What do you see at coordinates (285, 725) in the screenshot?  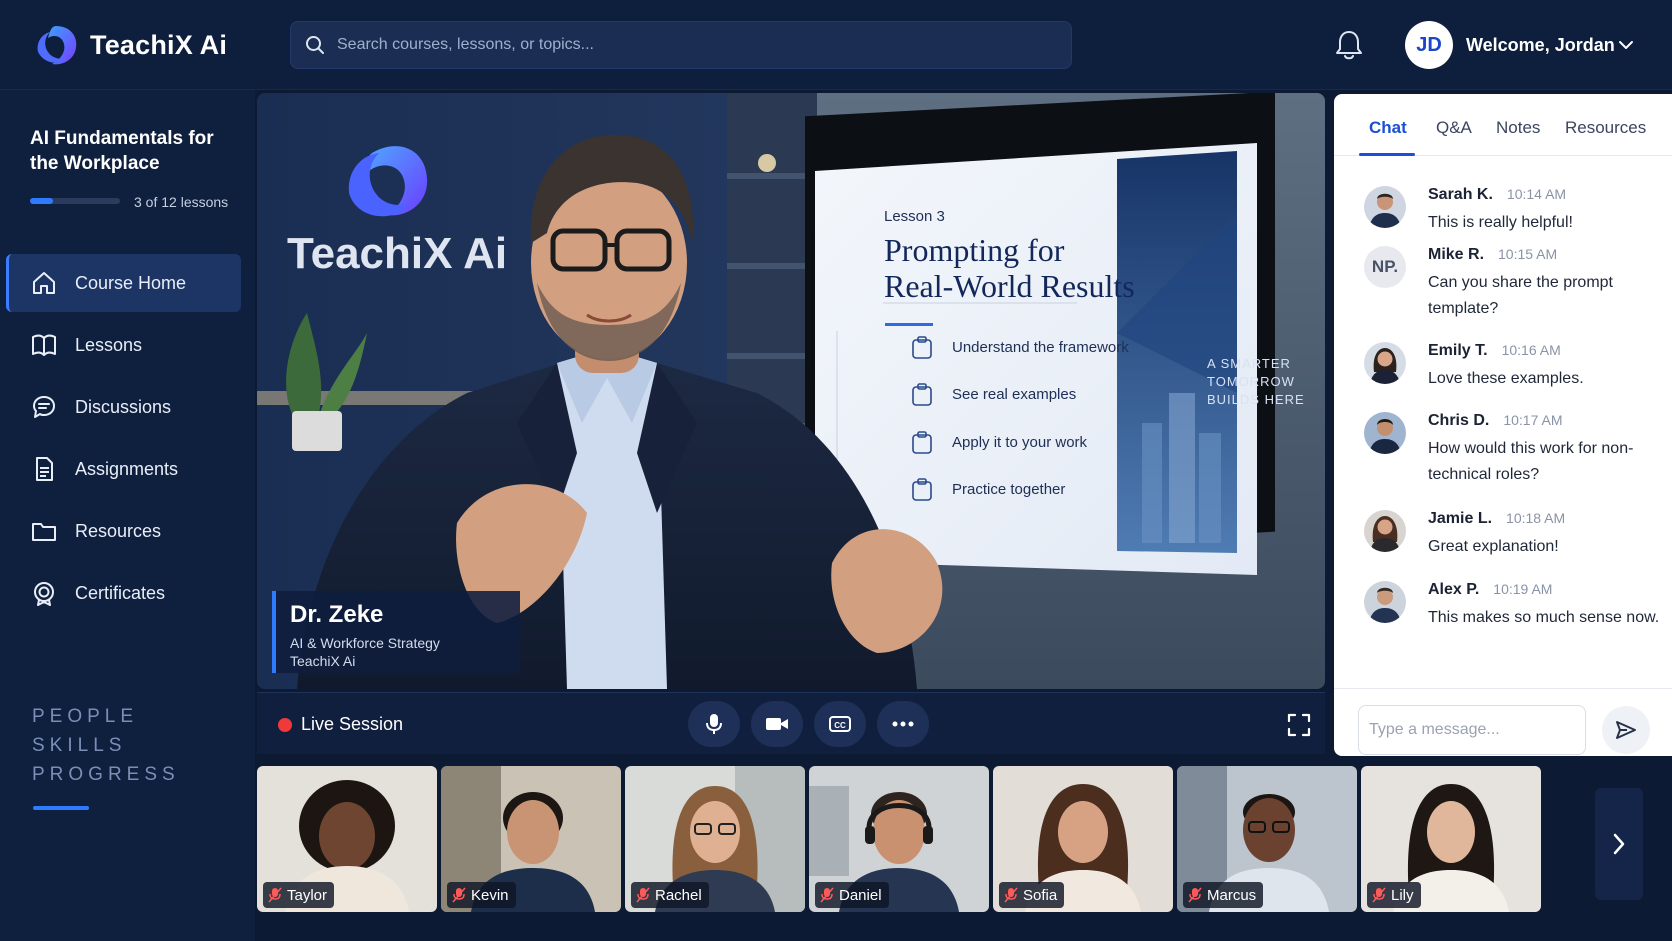 I see `live-indicator-dot` at bounding box center [285, 725].